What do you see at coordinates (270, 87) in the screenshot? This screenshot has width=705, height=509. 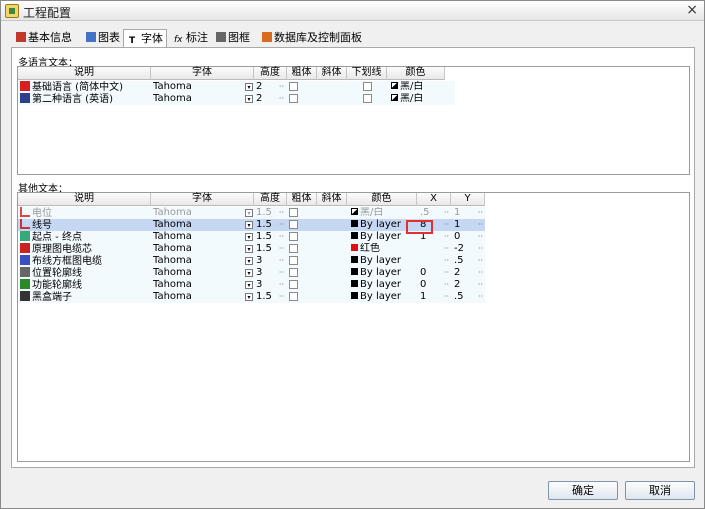 I see `height-field: 2 ··` at bounding box center [270, 87].